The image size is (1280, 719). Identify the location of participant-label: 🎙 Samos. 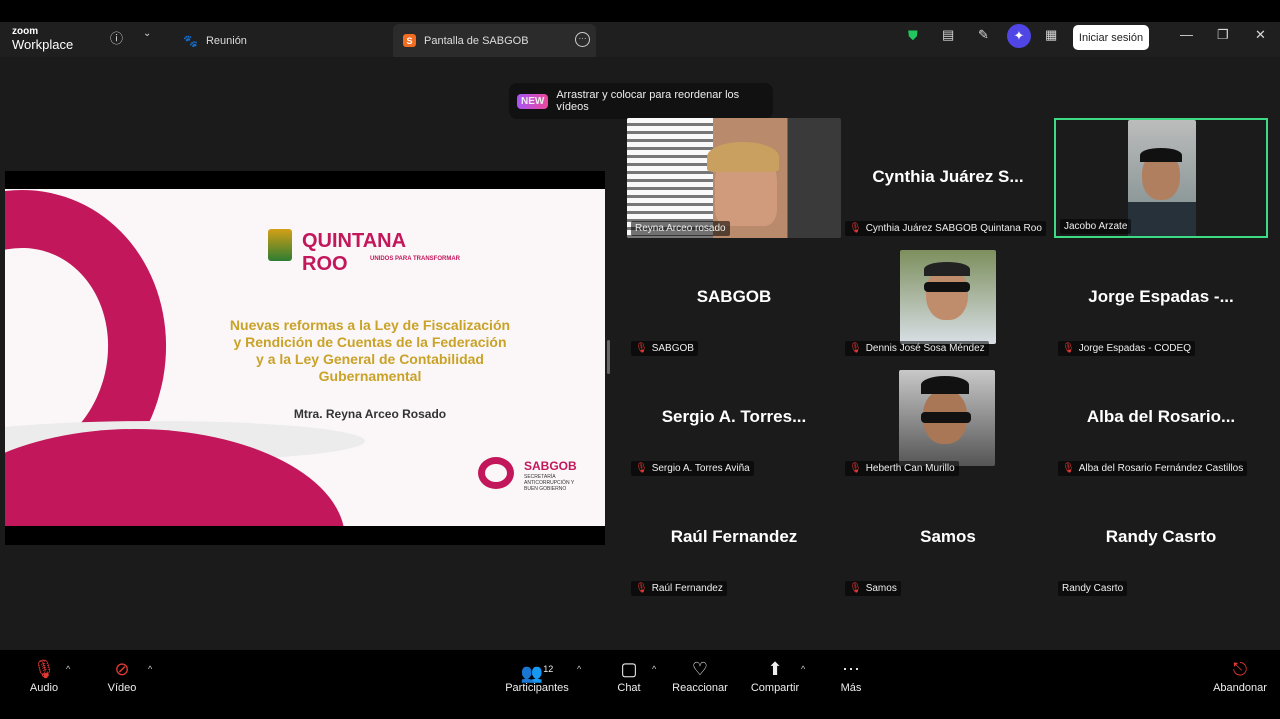
(873, 588).